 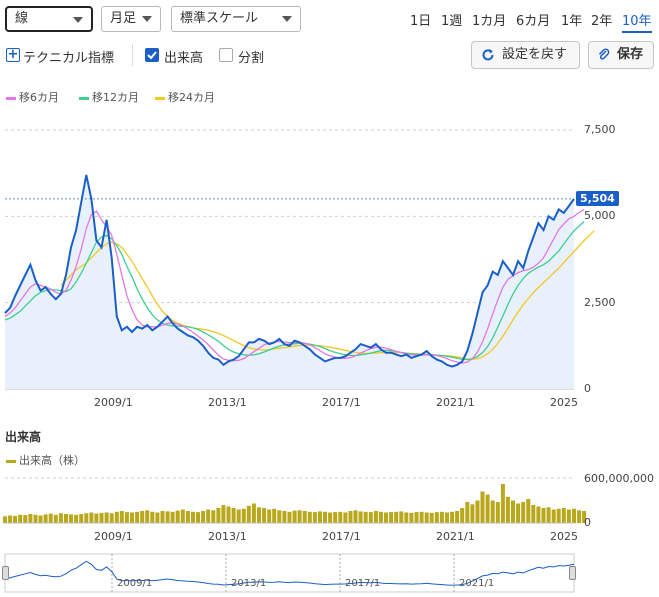 I want to click on price-x-tick-label: 2009/1, so click(x=113, y=402).